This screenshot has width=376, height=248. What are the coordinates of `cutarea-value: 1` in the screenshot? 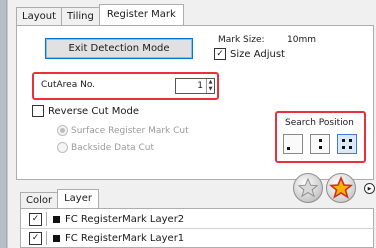 It's located at (191, 86).